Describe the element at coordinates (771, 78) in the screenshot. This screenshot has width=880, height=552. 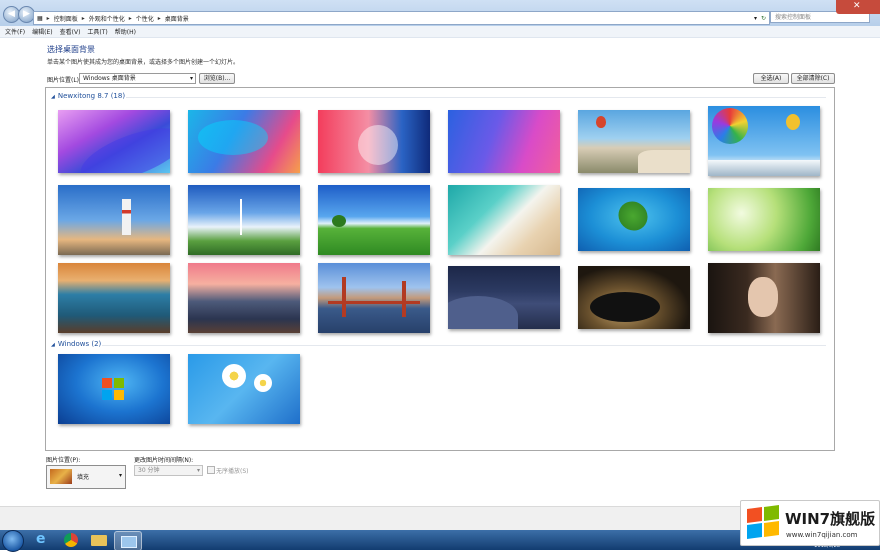
I see `select-all-button: 全选(A)` at that location.